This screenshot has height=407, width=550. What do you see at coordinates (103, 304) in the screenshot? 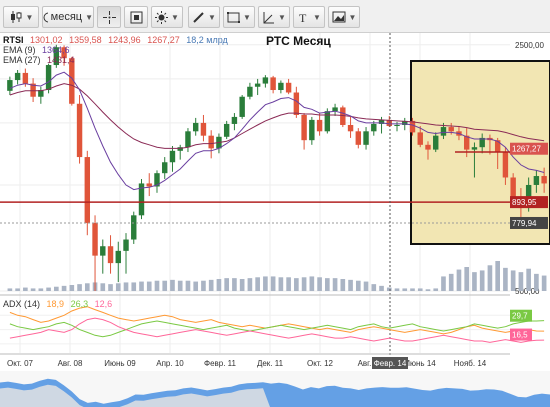
I see `mdi-value: 12,6` at bounding box center [103, 304].